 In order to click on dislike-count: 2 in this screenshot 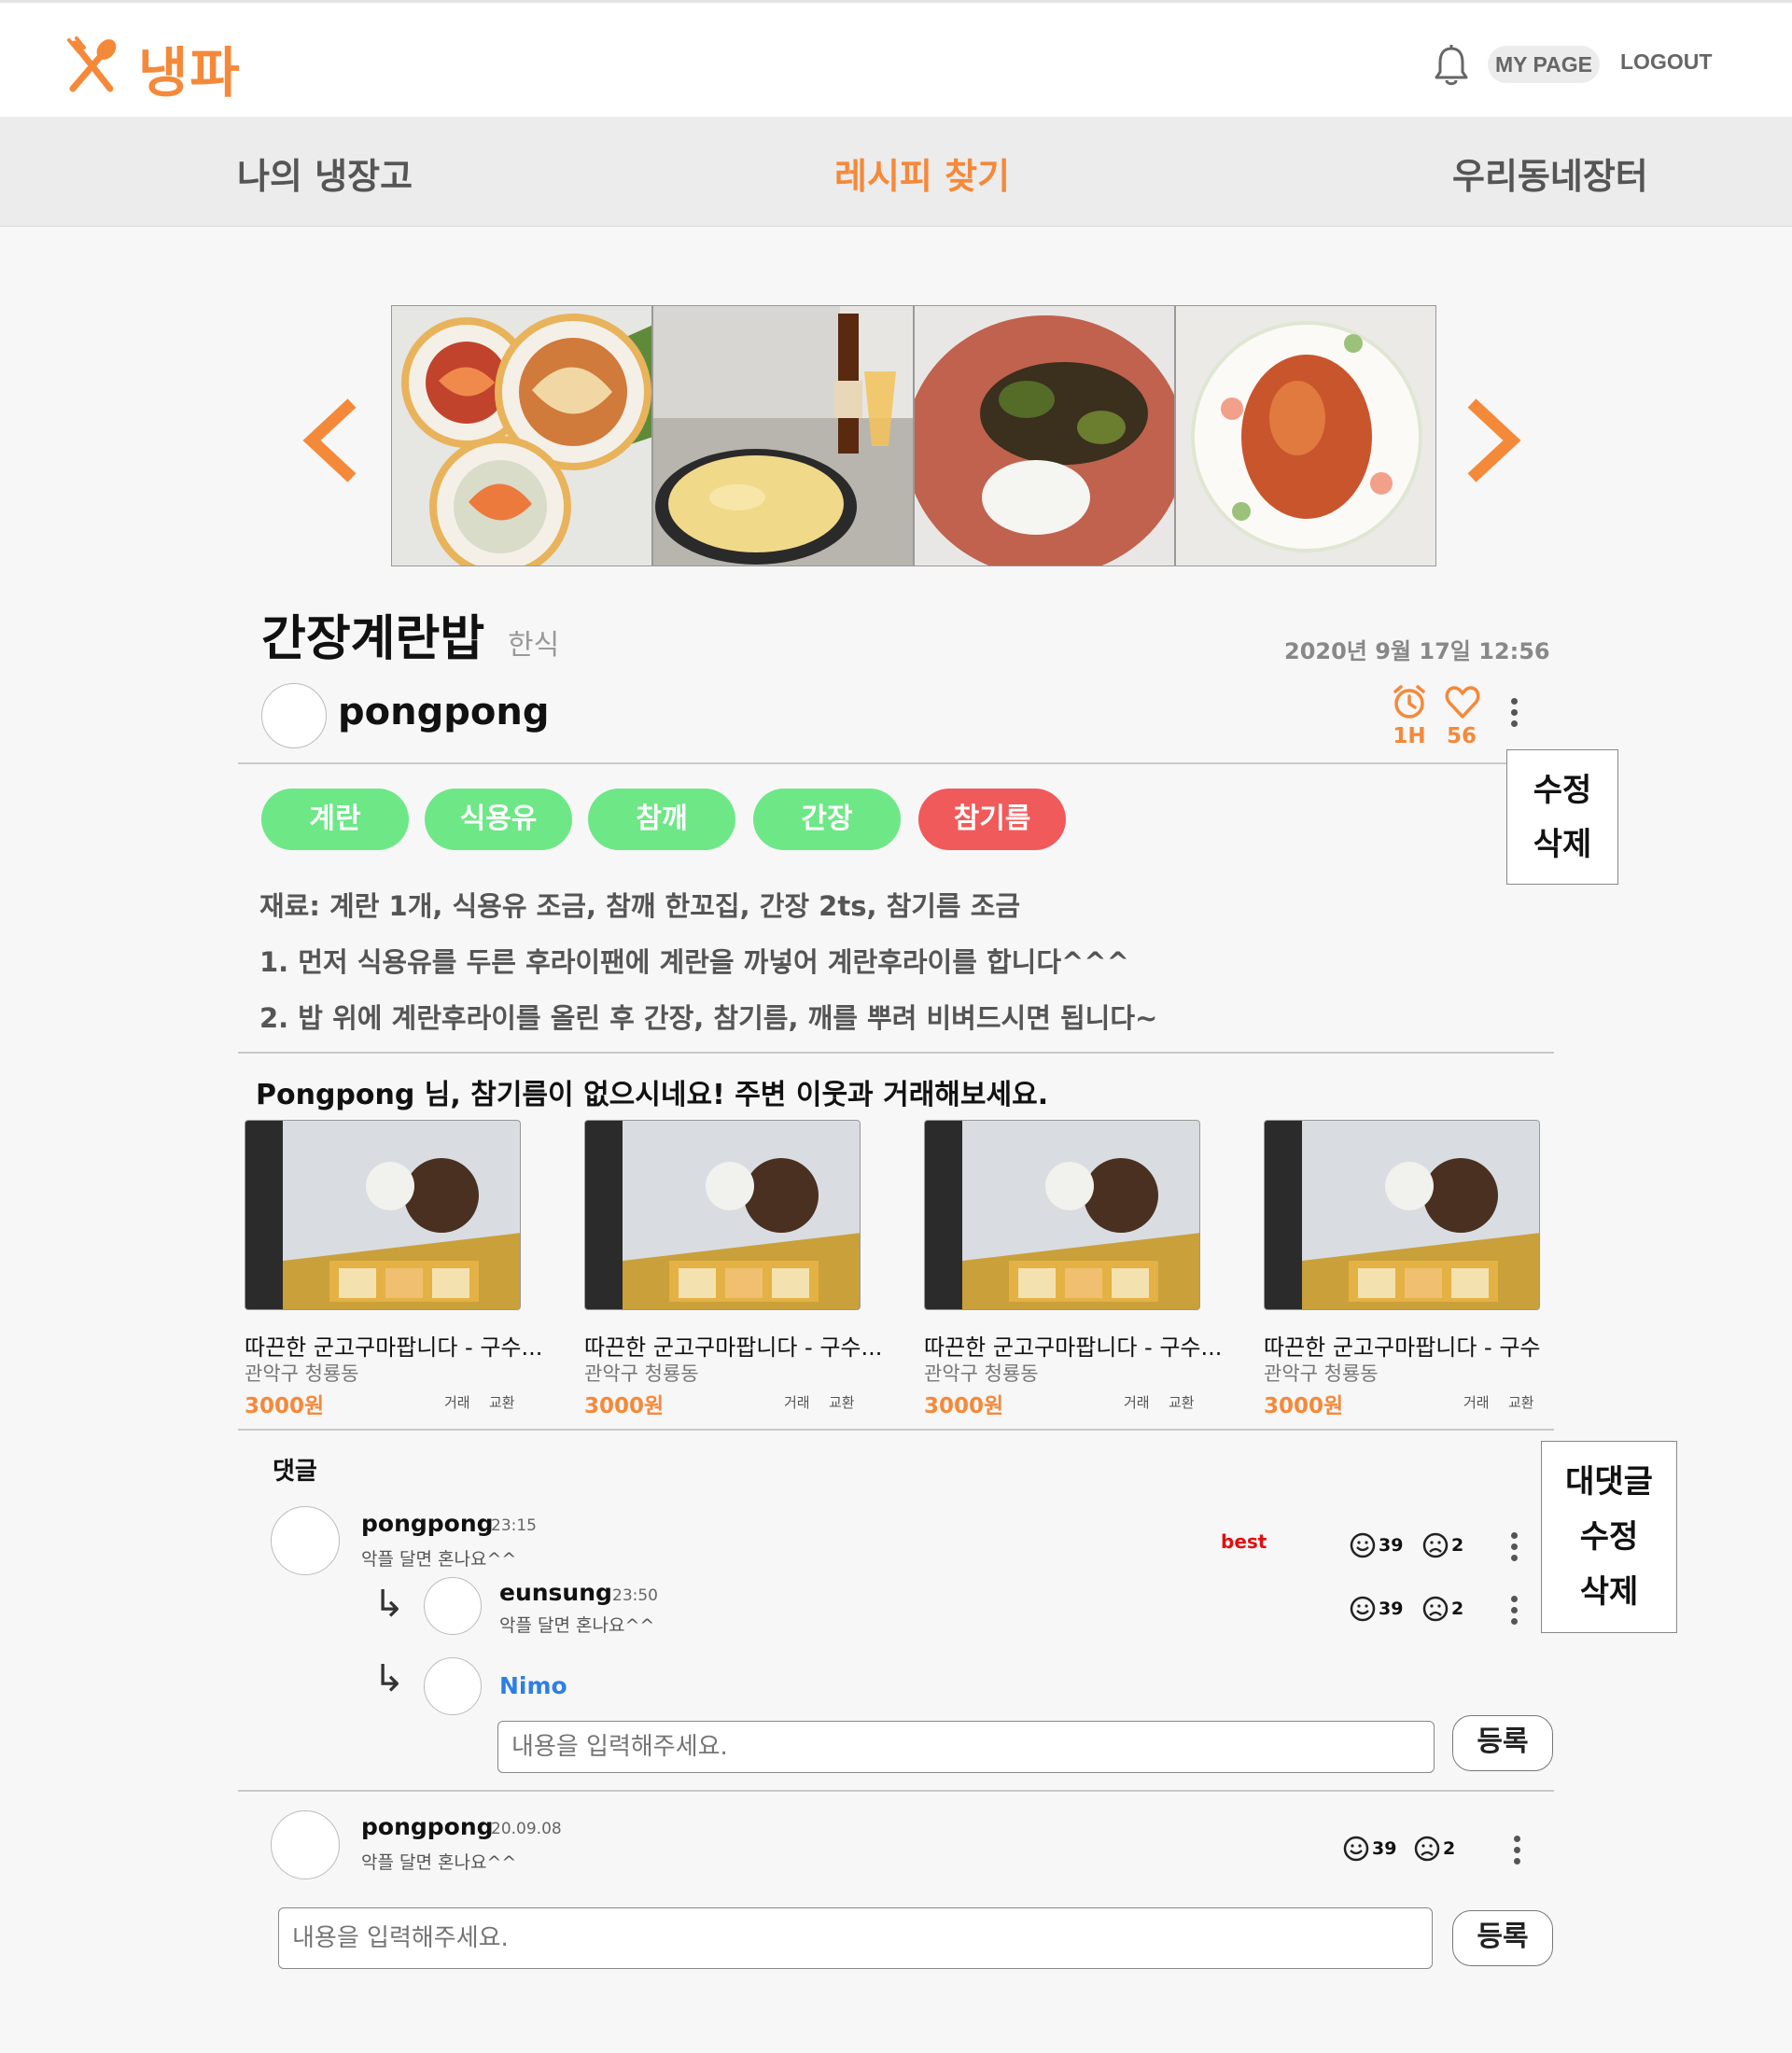, I will do `click(1449, 1848)`.